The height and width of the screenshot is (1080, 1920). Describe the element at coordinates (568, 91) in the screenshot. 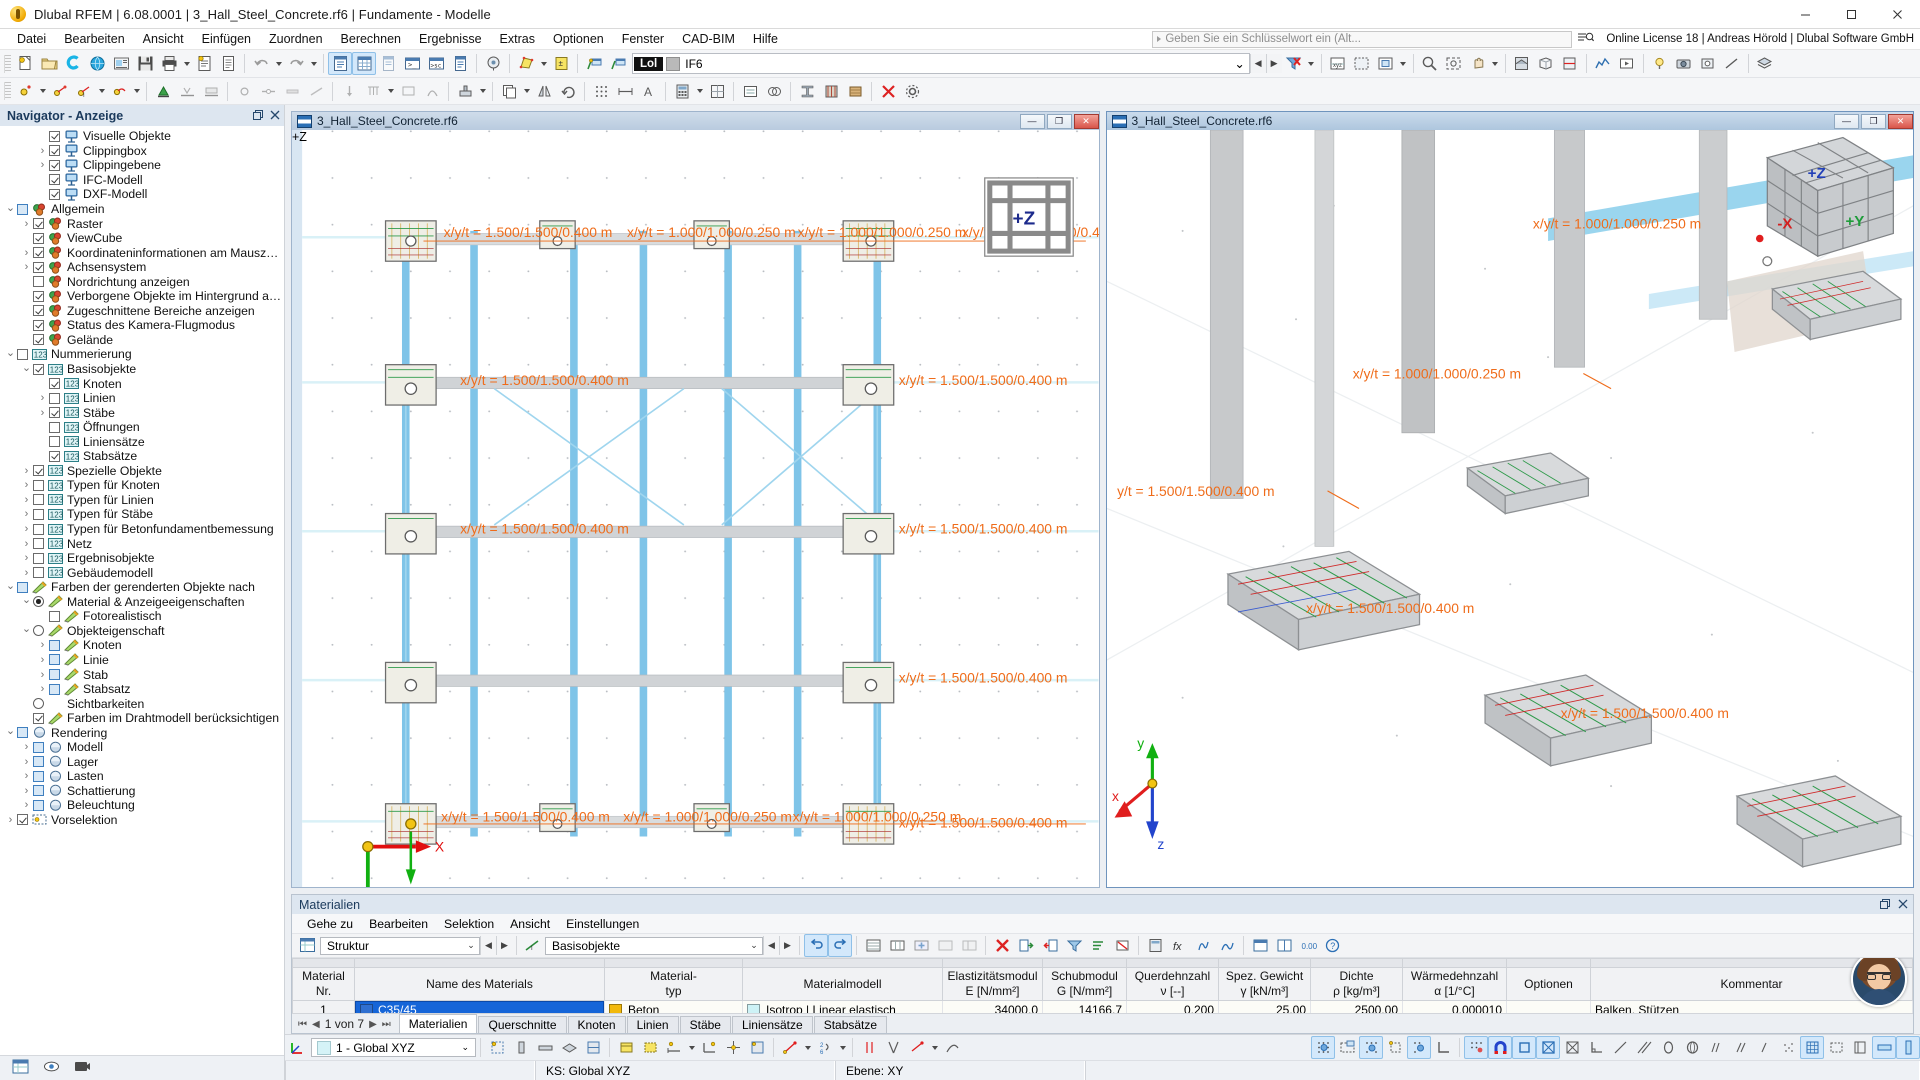

I see `rotate-icon` at that location.